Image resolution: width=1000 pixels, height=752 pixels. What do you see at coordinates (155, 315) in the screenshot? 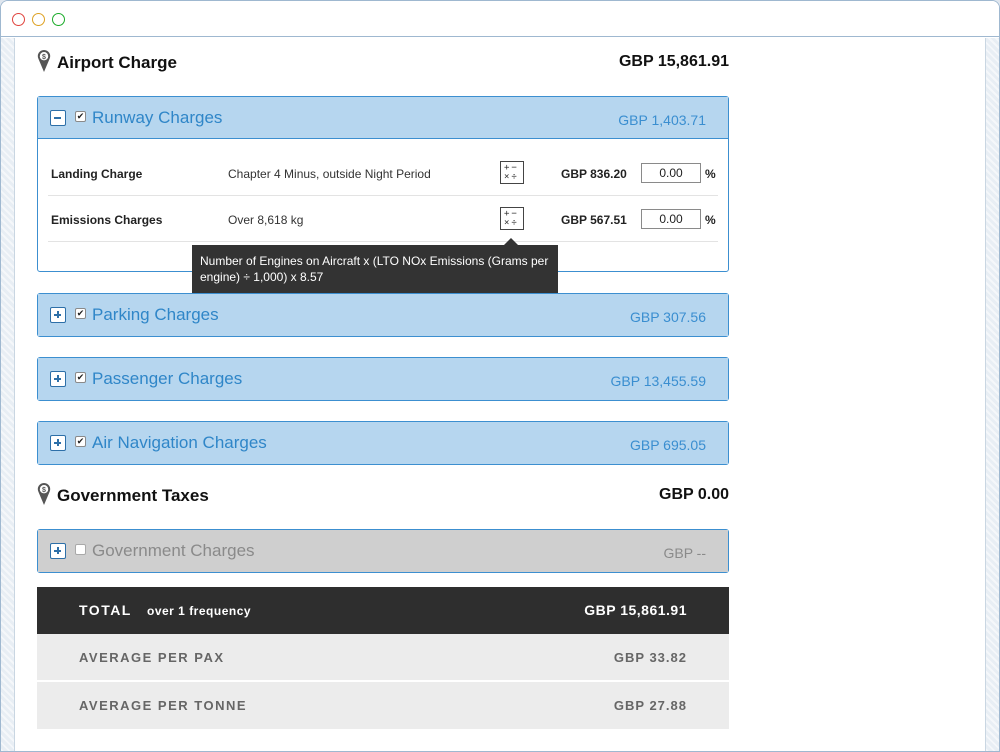
I see `parking-charges-title: Parking Charges` at bounding box center [155, 315].